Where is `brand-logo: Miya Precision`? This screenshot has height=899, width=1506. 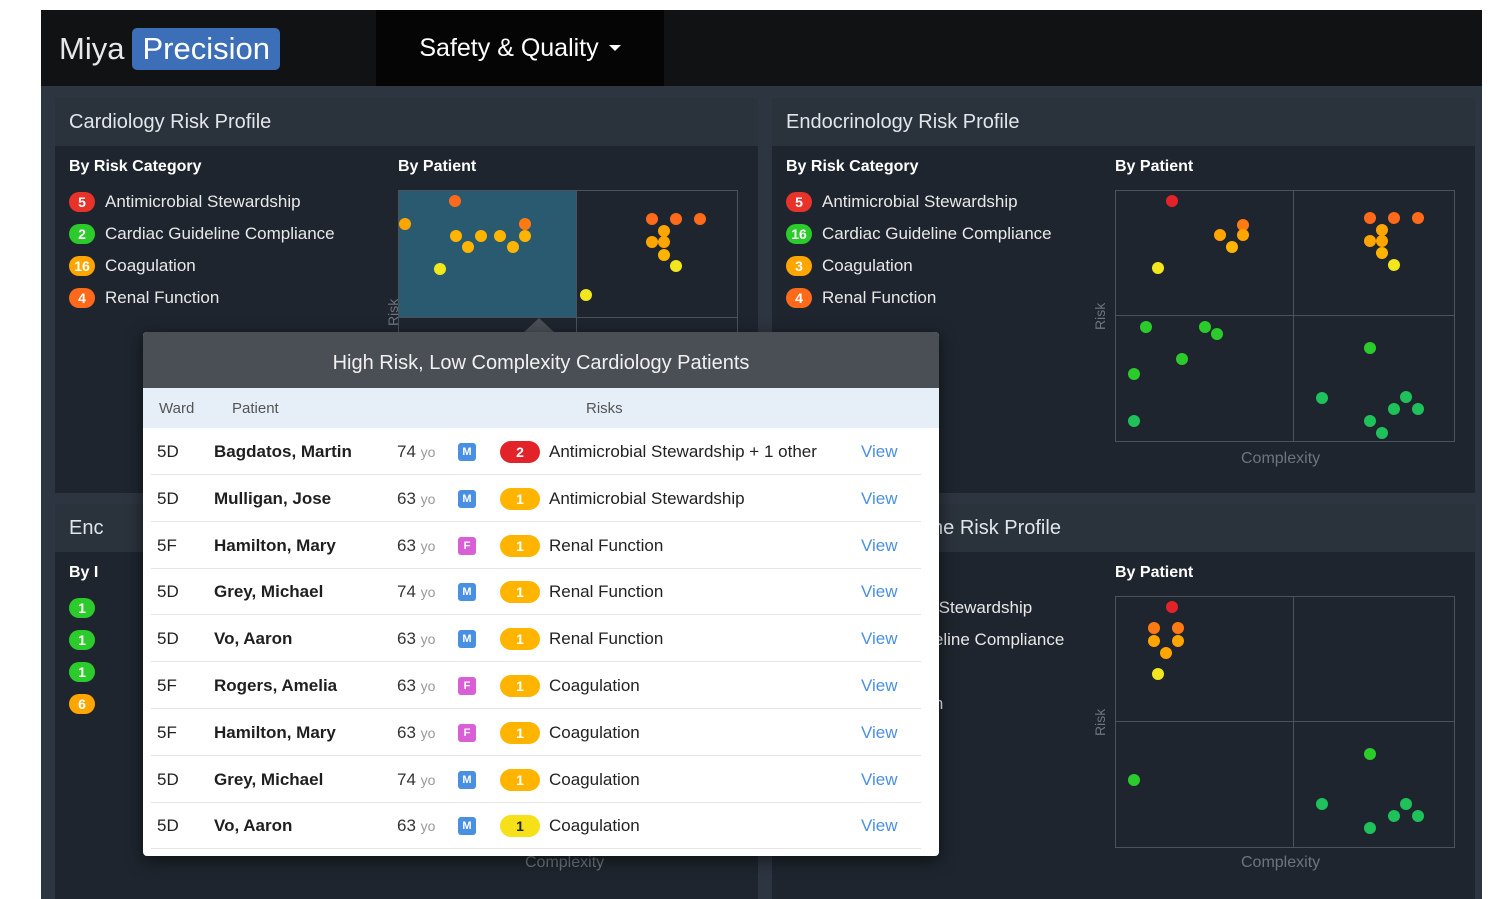 brand-logo: Miya Precision is located at coordinates (169, 49).